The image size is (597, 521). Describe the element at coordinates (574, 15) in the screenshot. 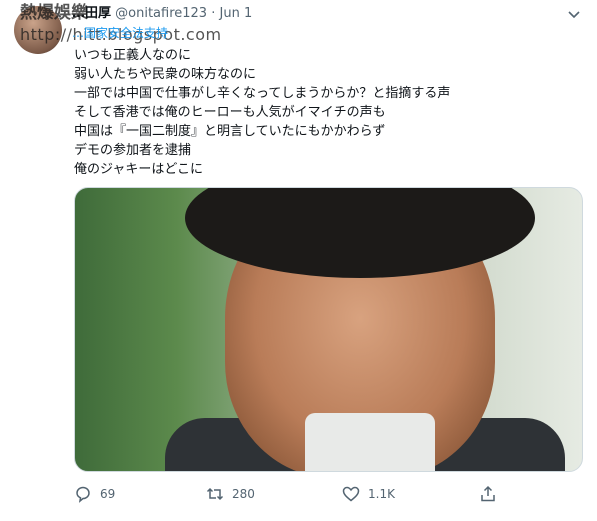

I see `chevron-down-icon` at that location.